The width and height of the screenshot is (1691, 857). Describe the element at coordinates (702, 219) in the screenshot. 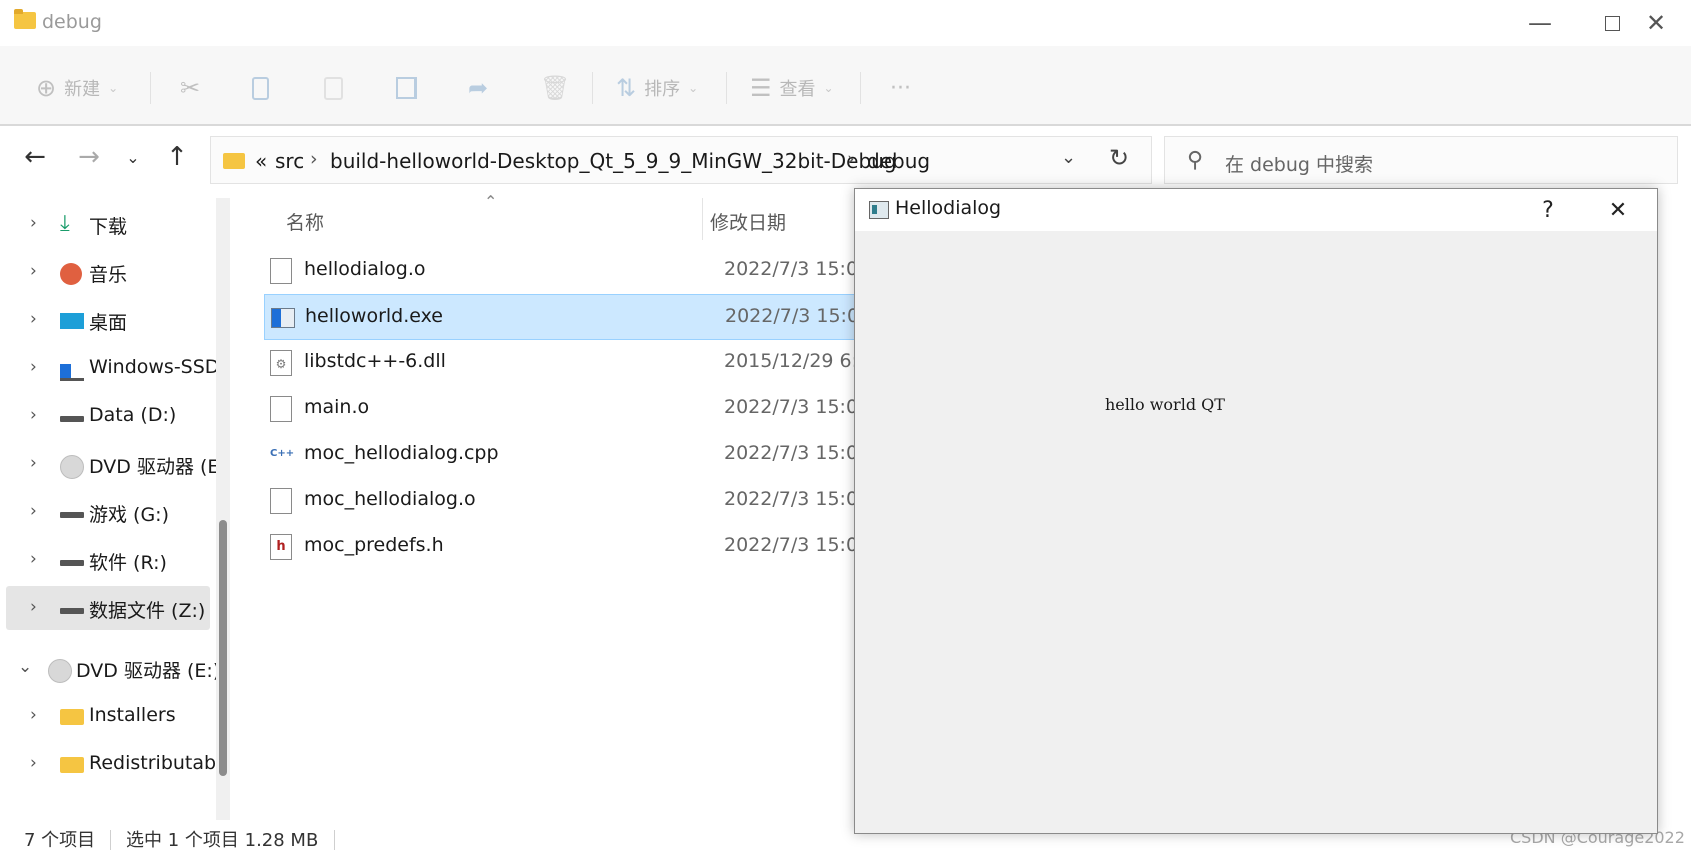

I see `column-divider` at that location.